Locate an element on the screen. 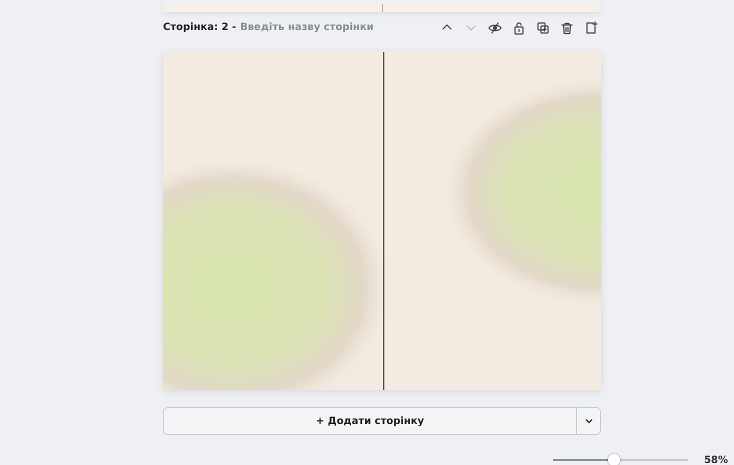  page-label: Сторінка: 2 - is located at coordinates (199, 28).